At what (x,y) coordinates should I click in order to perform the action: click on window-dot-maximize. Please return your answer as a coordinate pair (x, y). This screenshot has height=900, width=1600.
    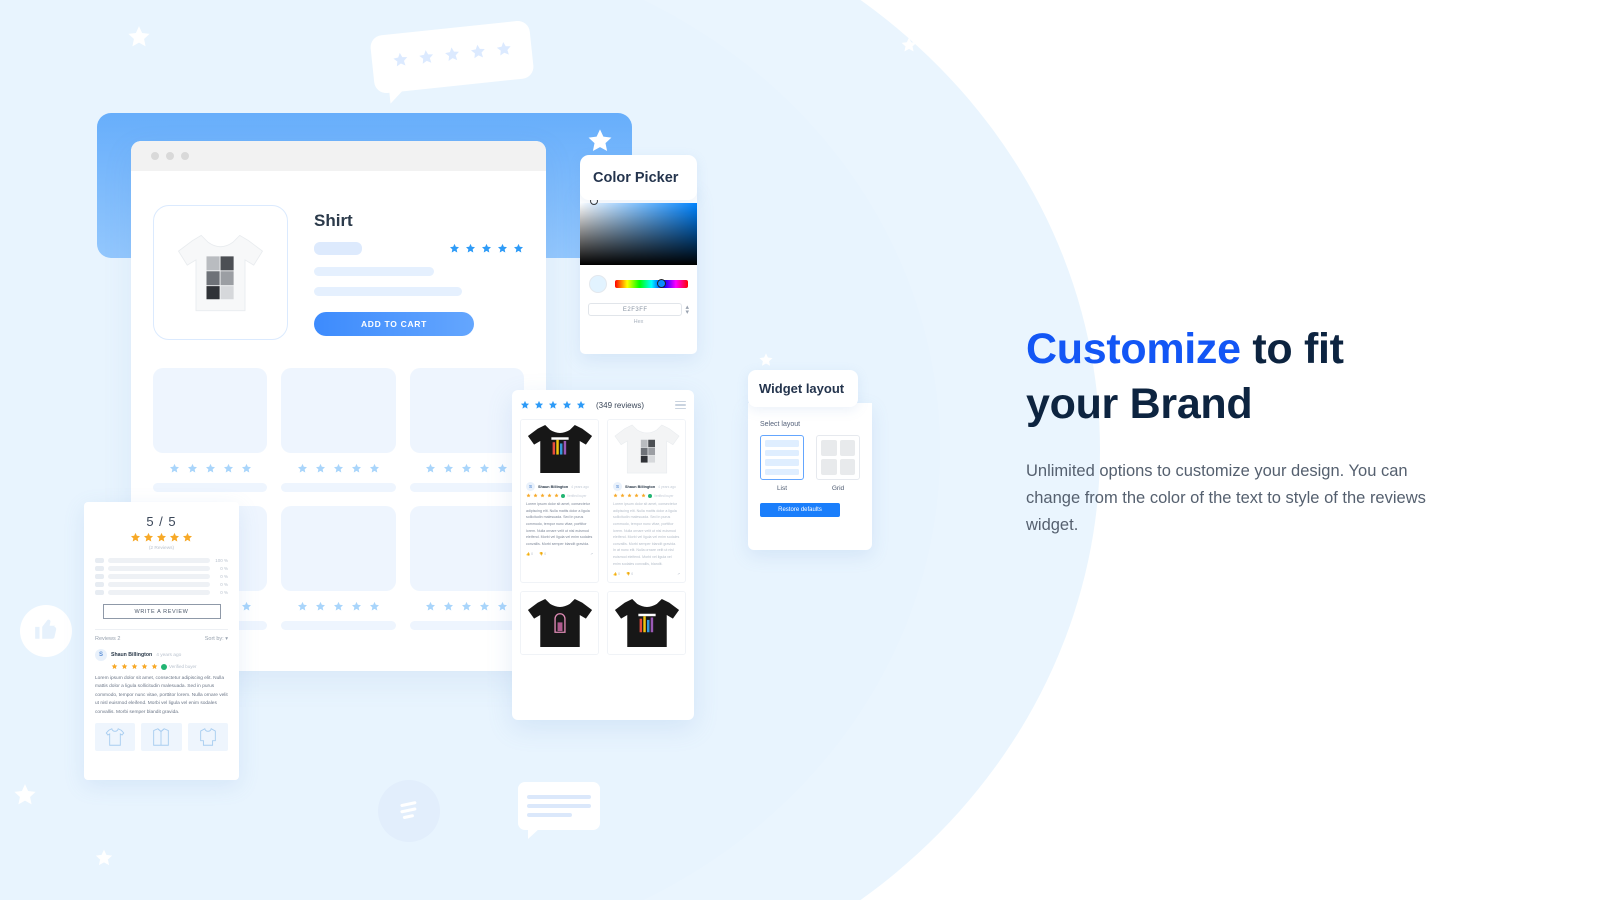
    Looking at the image, I should click on (185, 156).